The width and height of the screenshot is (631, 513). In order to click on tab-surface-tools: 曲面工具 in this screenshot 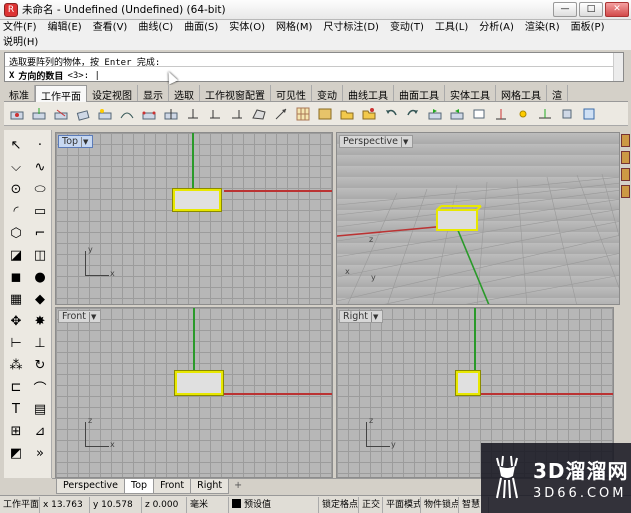, I will do `click(419, 93)`.